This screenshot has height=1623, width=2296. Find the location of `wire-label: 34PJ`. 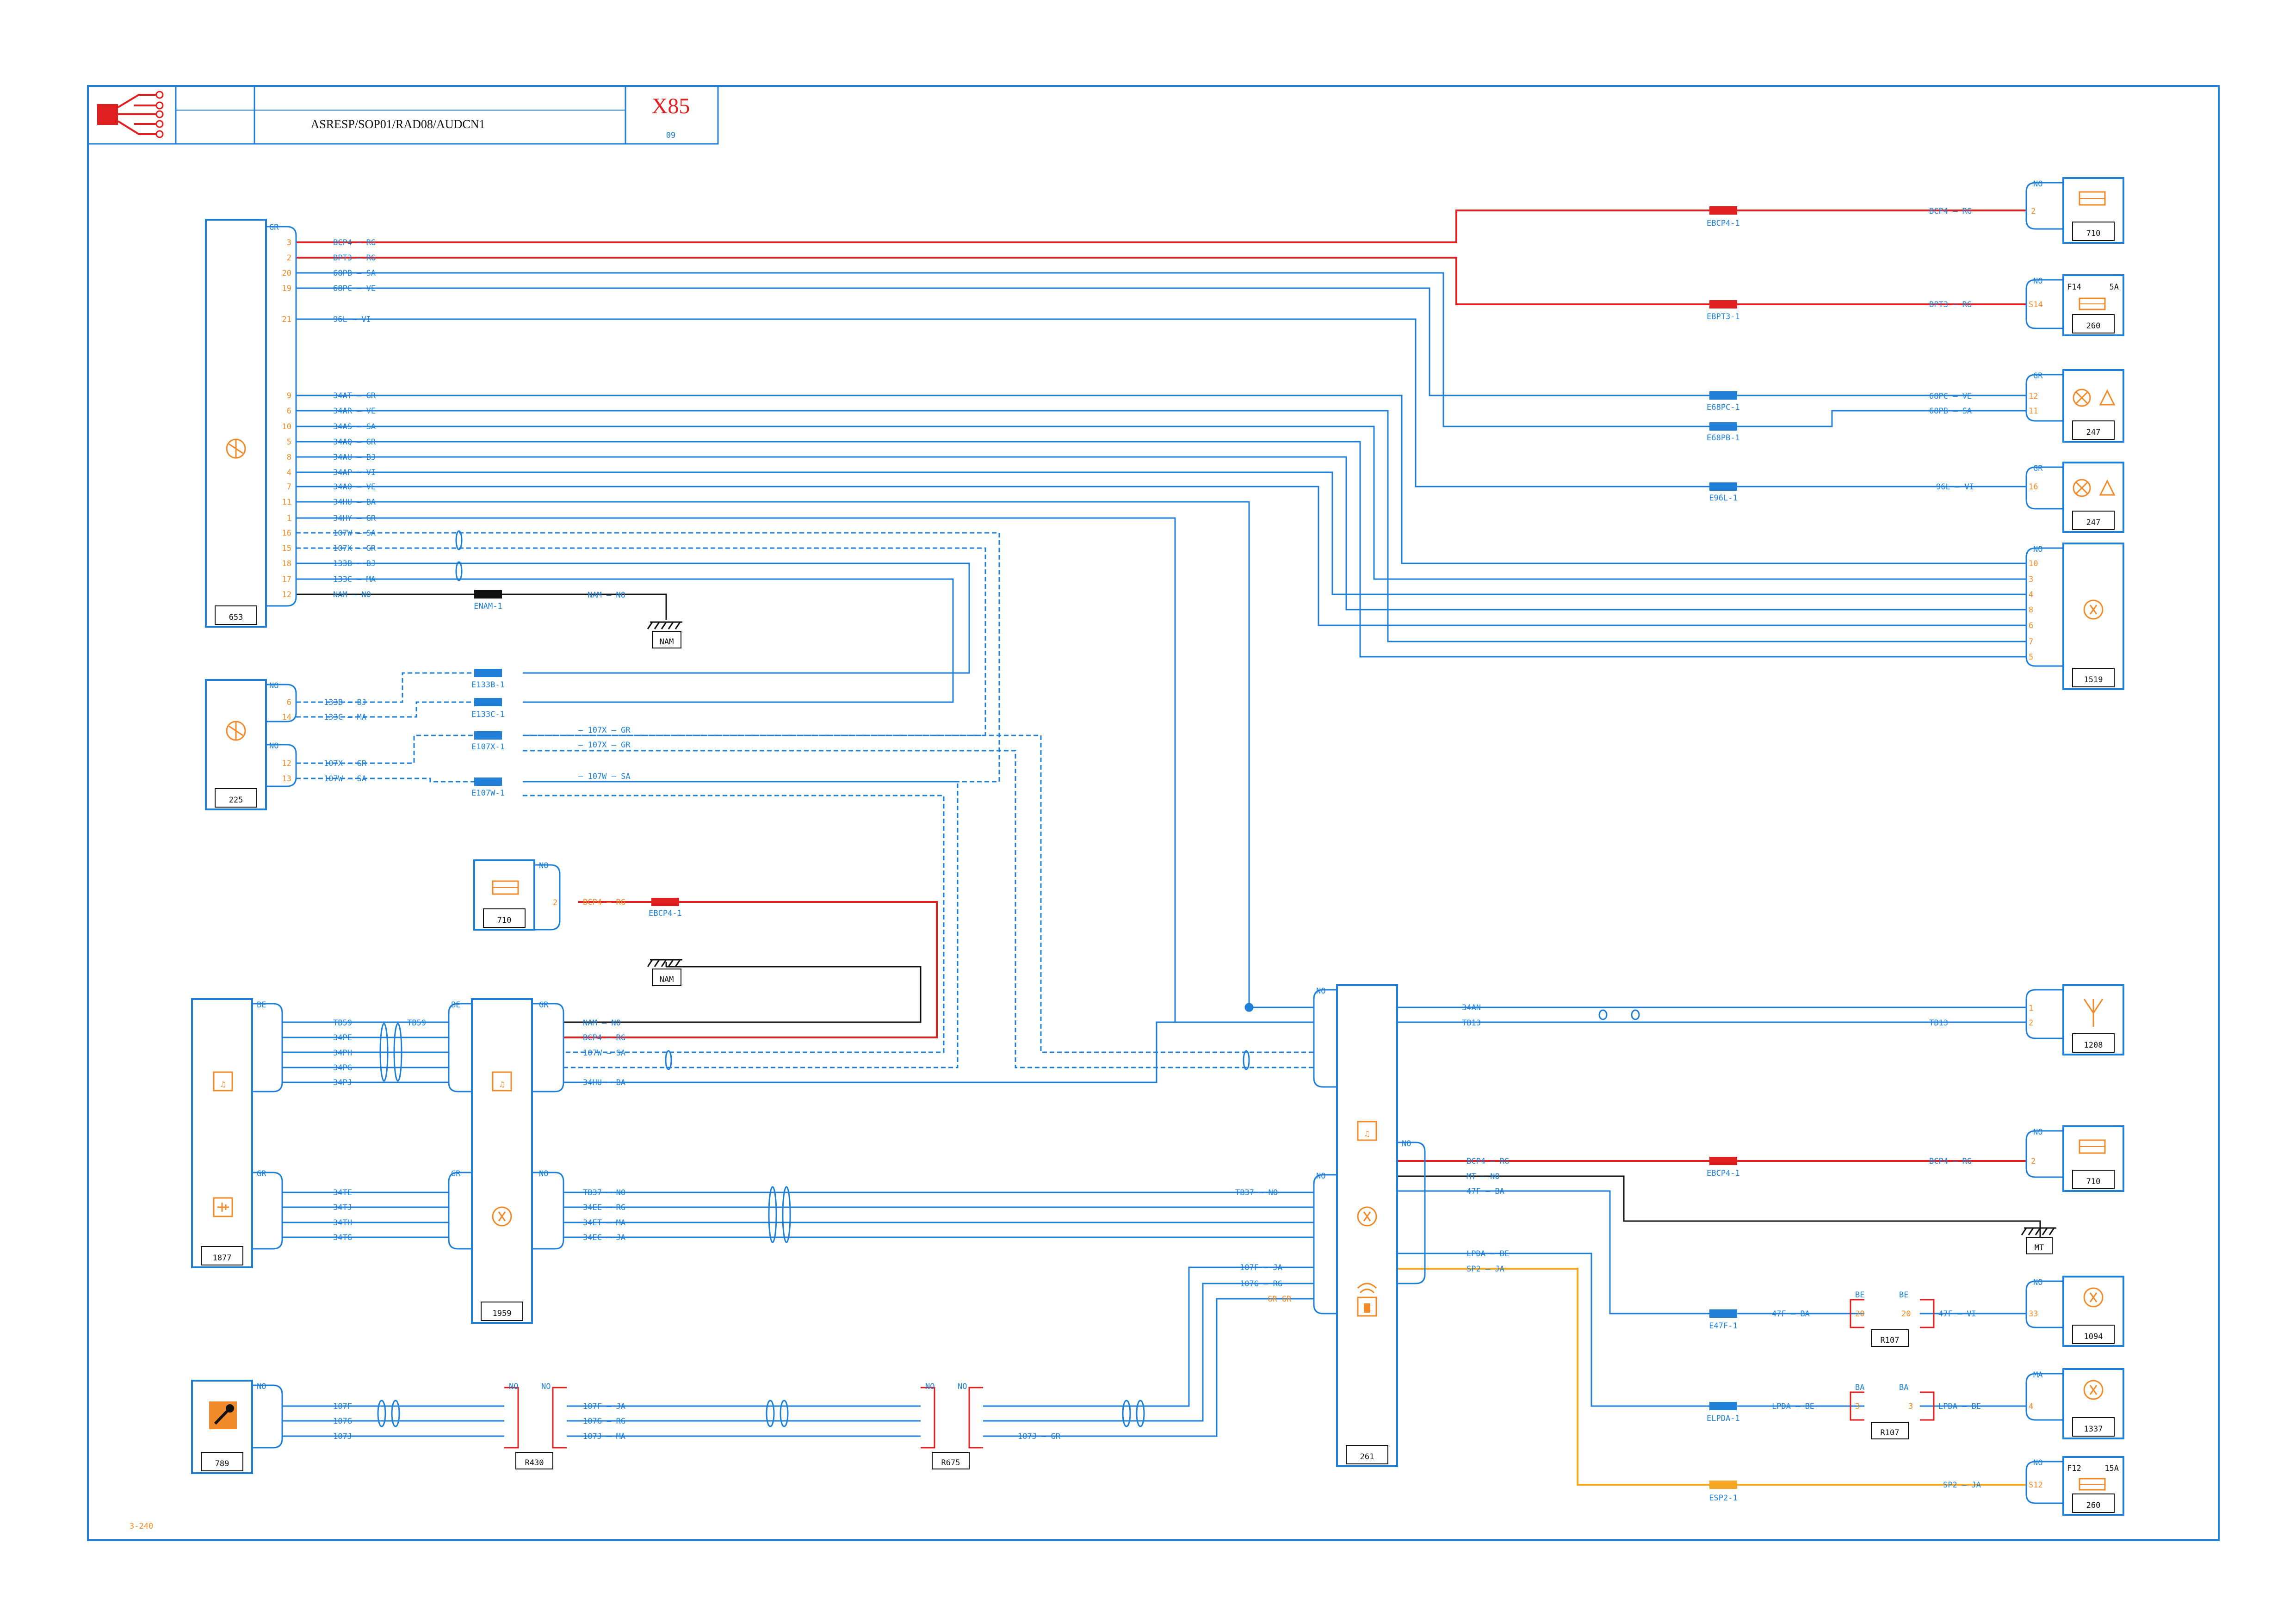

wire-label: 34PJ is located at coordinates (342, 1082).